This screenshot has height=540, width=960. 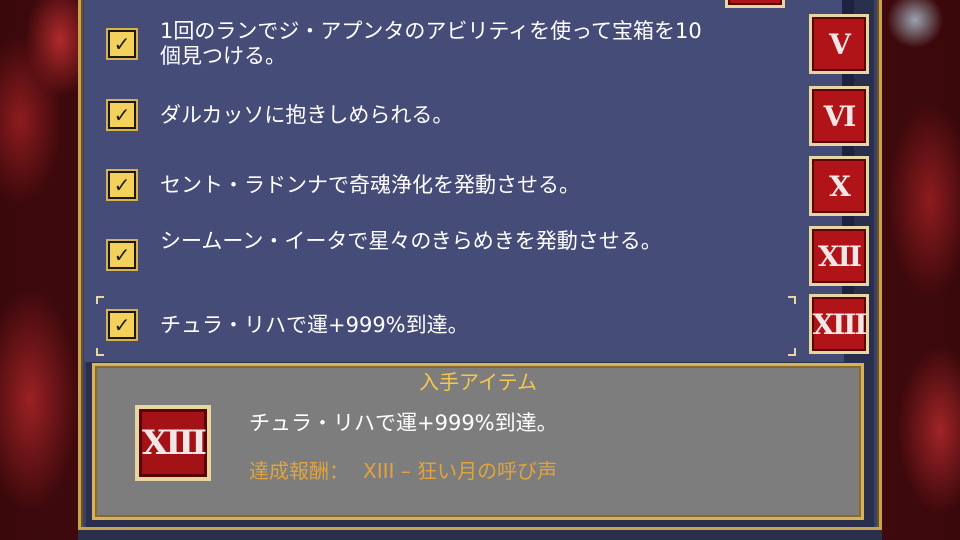 I want to click on list-item: ✓ シームーン・イータで星々のきらめきを発動させる。 XII, so click(x=476, y=256).